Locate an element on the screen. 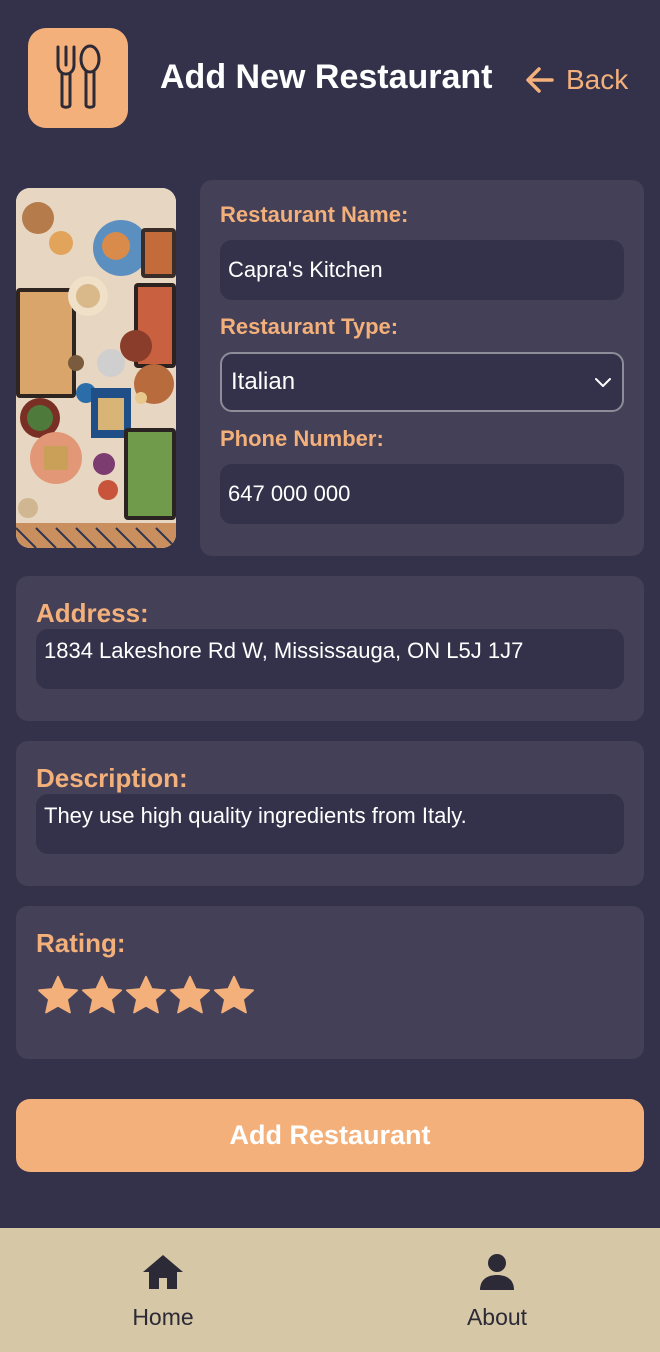  rating-label: Rating: is located at coordinates (81, 943).